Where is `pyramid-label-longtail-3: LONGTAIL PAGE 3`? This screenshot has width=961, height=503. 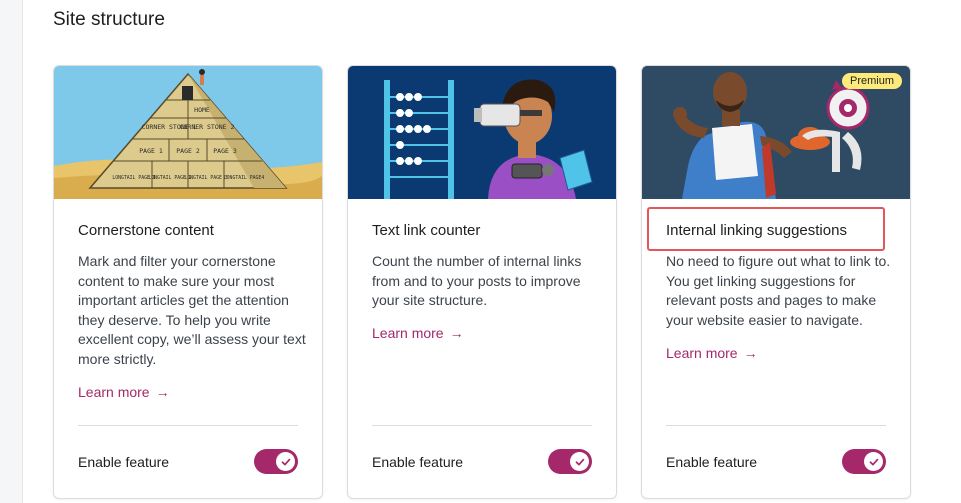 pyramid-label-longtail-3: LONGTAIL PAGE 3 is located at coordinates (205, 178).